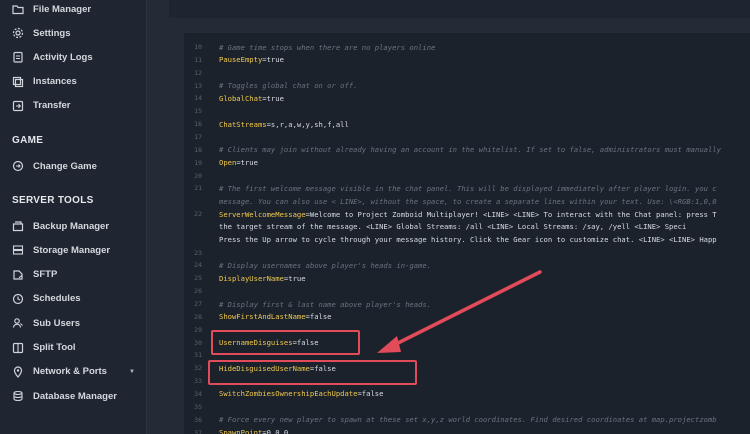  Describe the element at coordinates (198, 85) in the screenshot. I see `line-number: 13` at that location.